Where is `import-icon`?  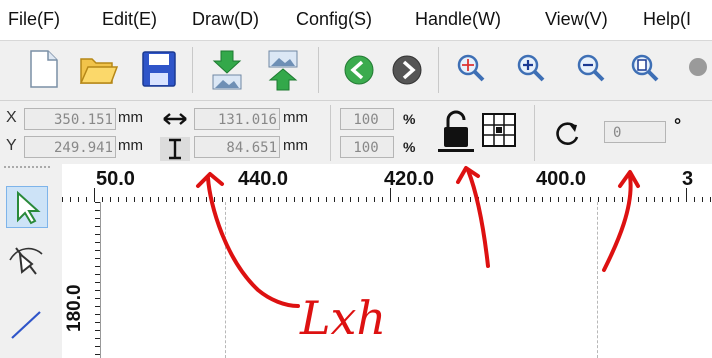
import-icon is located at coordinates (227, 70).